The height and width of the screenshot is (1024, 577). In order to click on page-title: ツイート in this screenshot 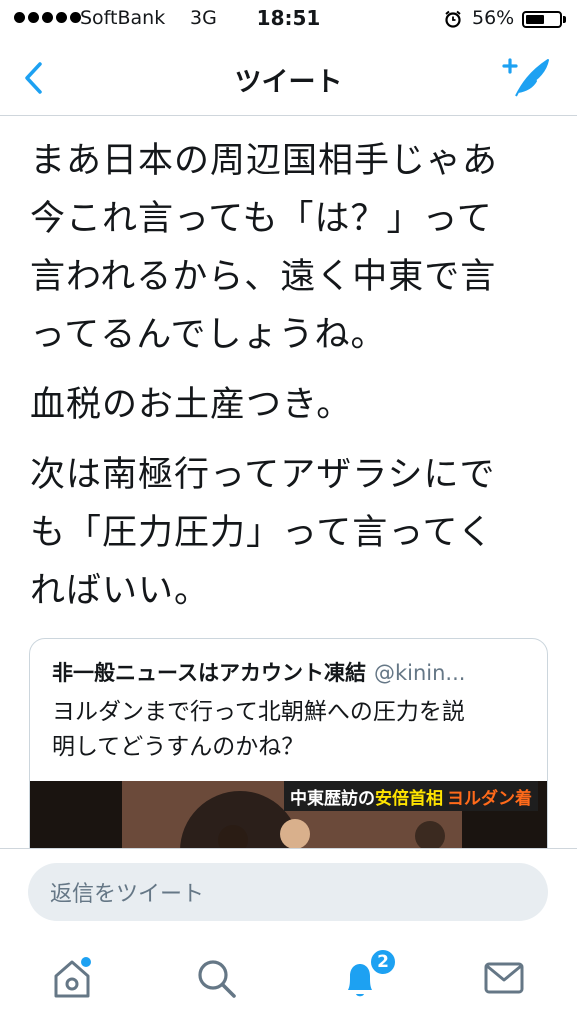, I will do `click(288, 82)`.